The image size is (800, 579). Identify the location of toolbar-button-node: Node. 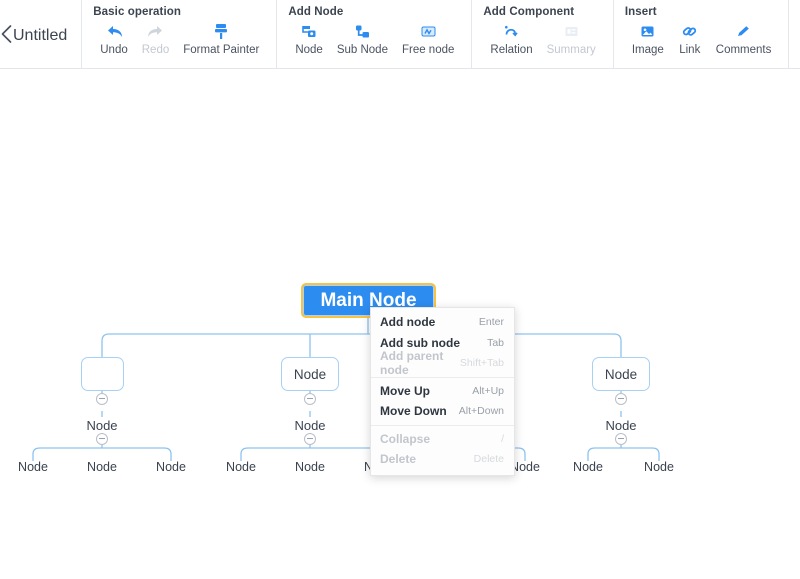
(309, 38).